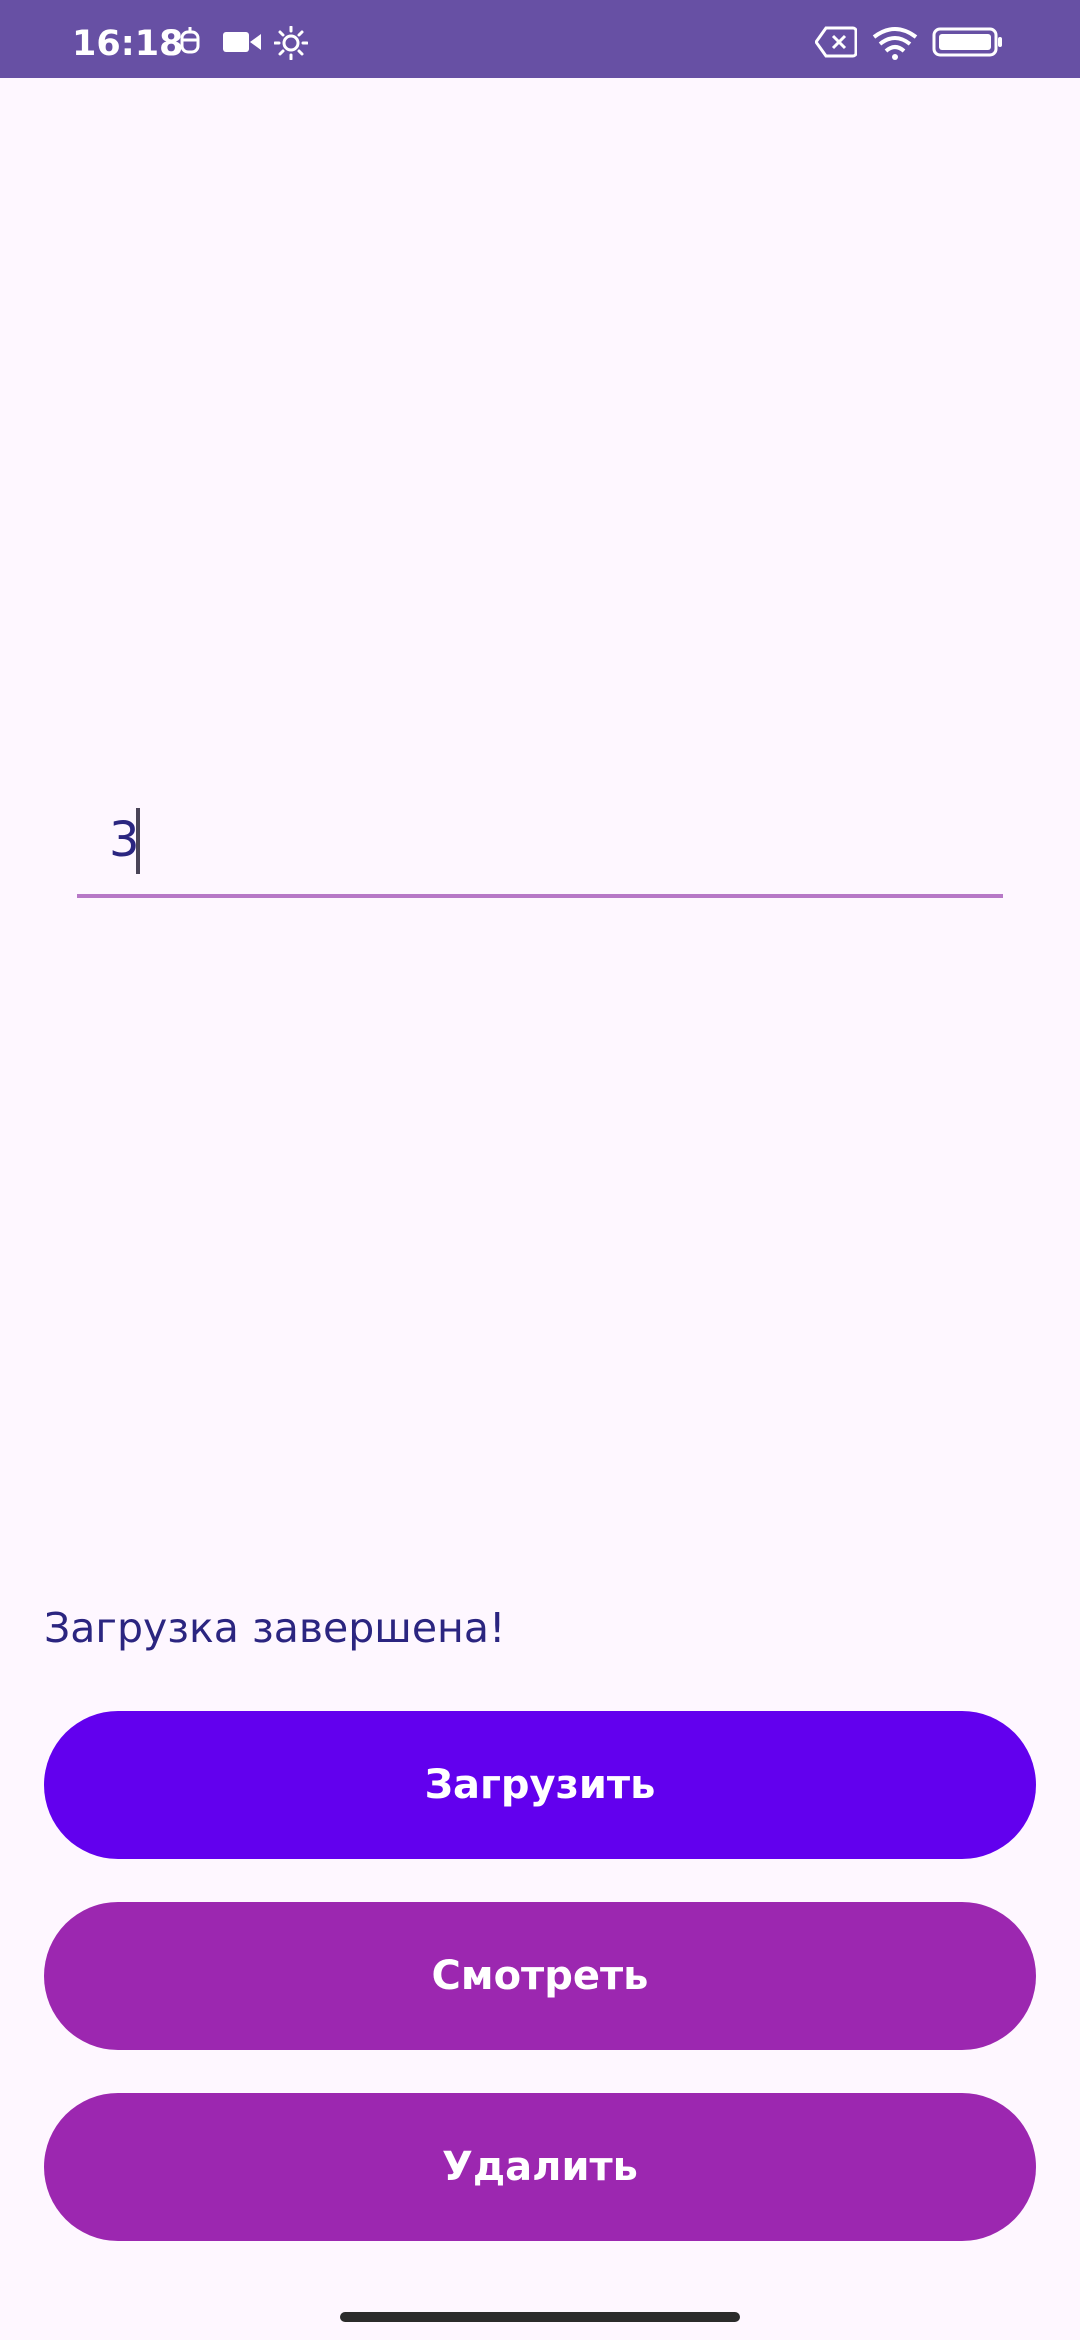  I want to click on no-sim-icon, so click(836, 42).